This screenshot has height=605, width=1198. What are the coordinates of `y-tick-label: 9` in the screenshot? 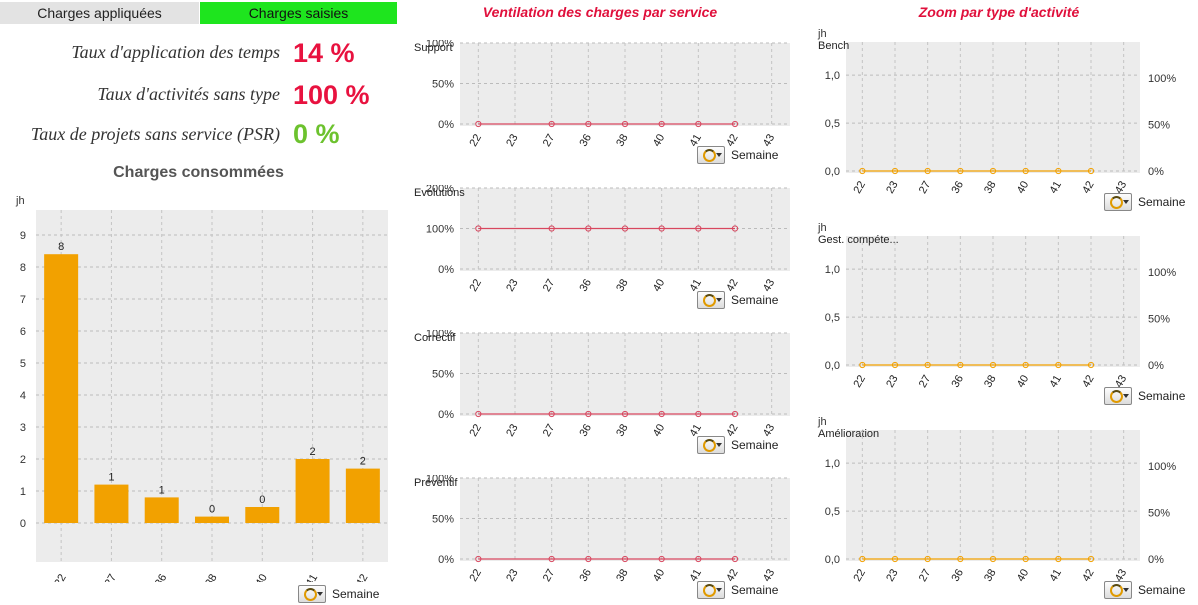 It's located at (23, 236).